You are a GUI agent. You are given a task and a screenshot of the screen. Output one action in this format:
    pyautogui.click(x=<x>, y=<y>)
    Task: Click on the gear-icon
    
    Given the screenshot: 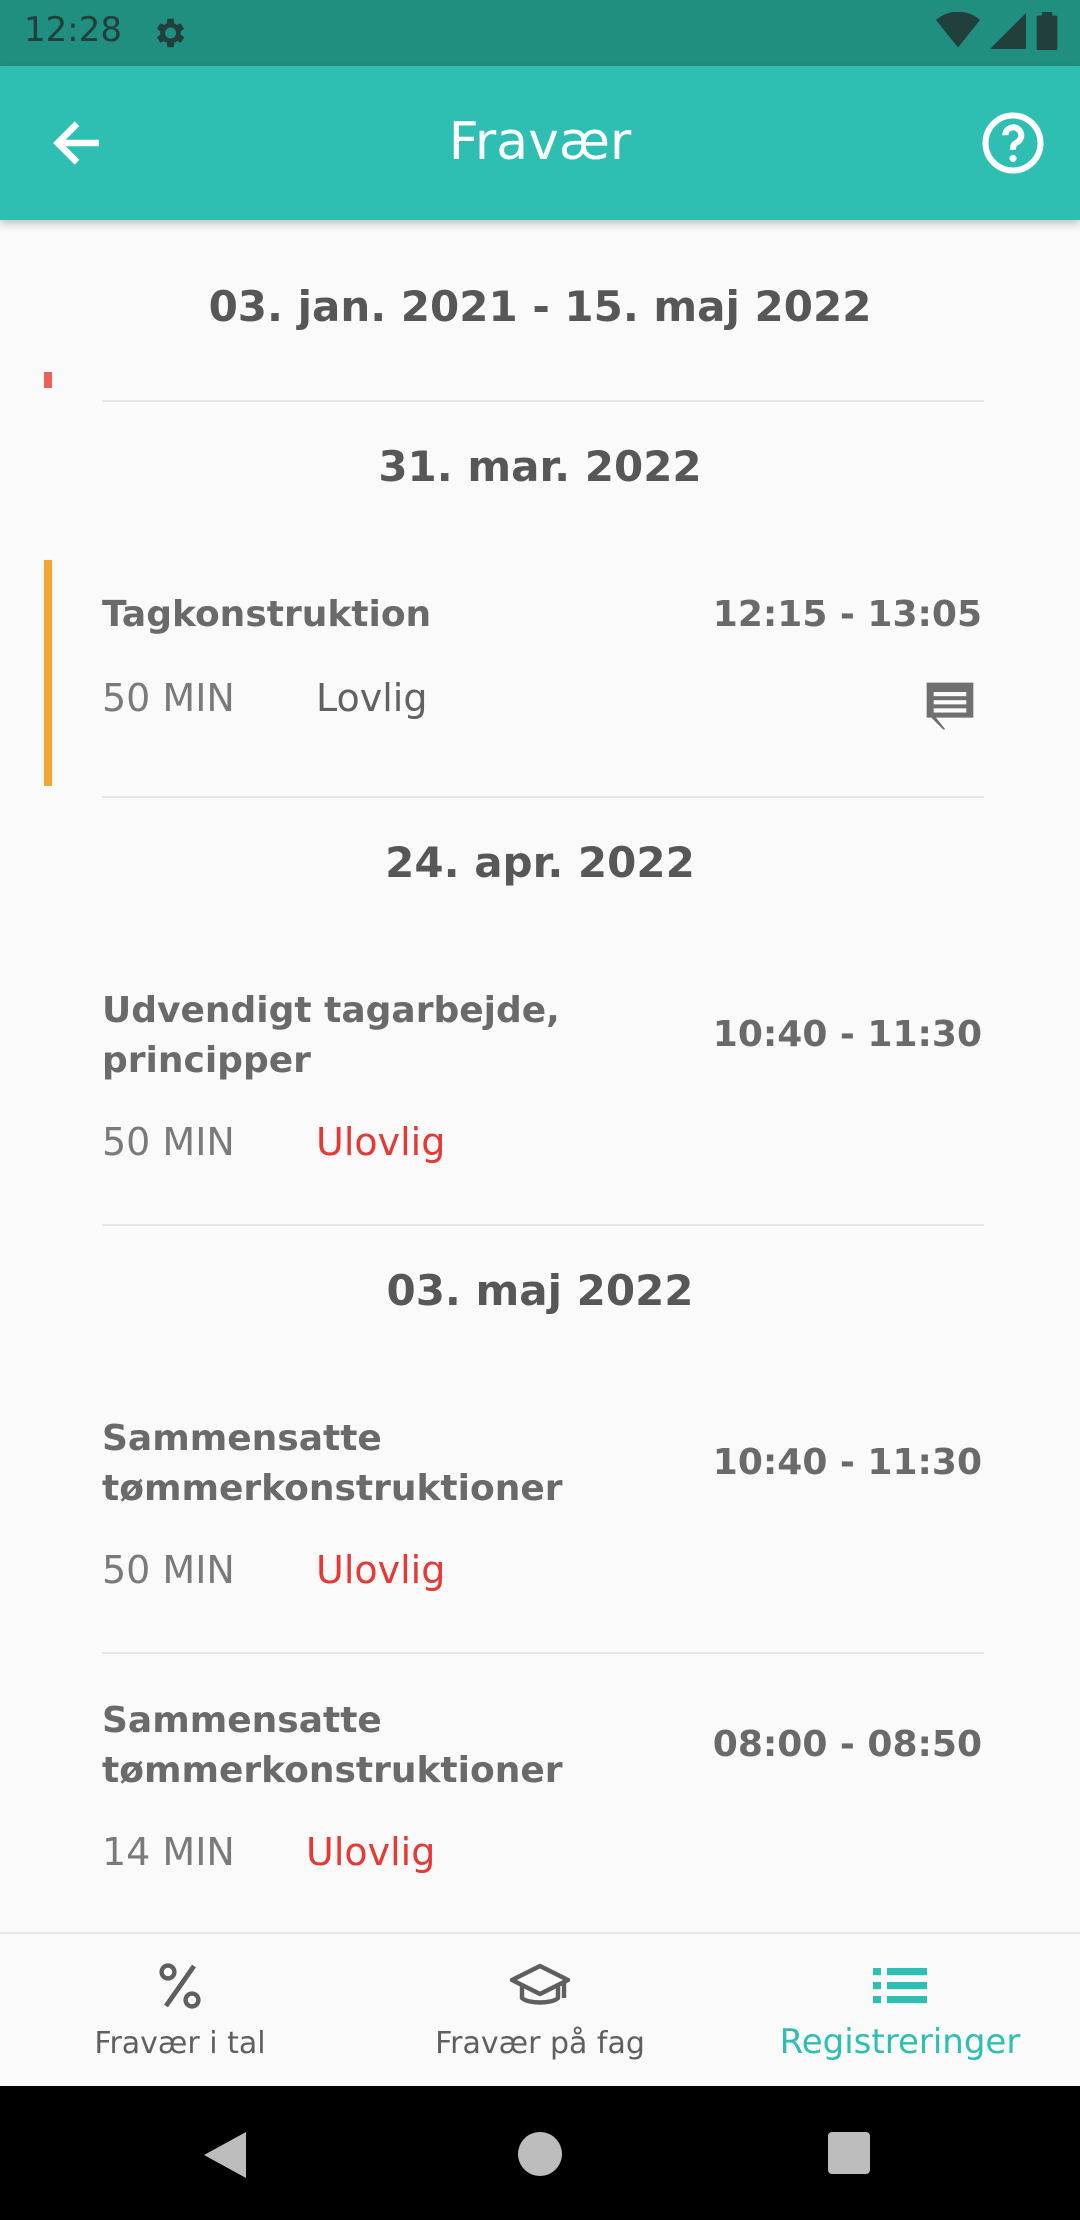 What is the action you would take?
    pyautogui.click(x=170, y=33)
    